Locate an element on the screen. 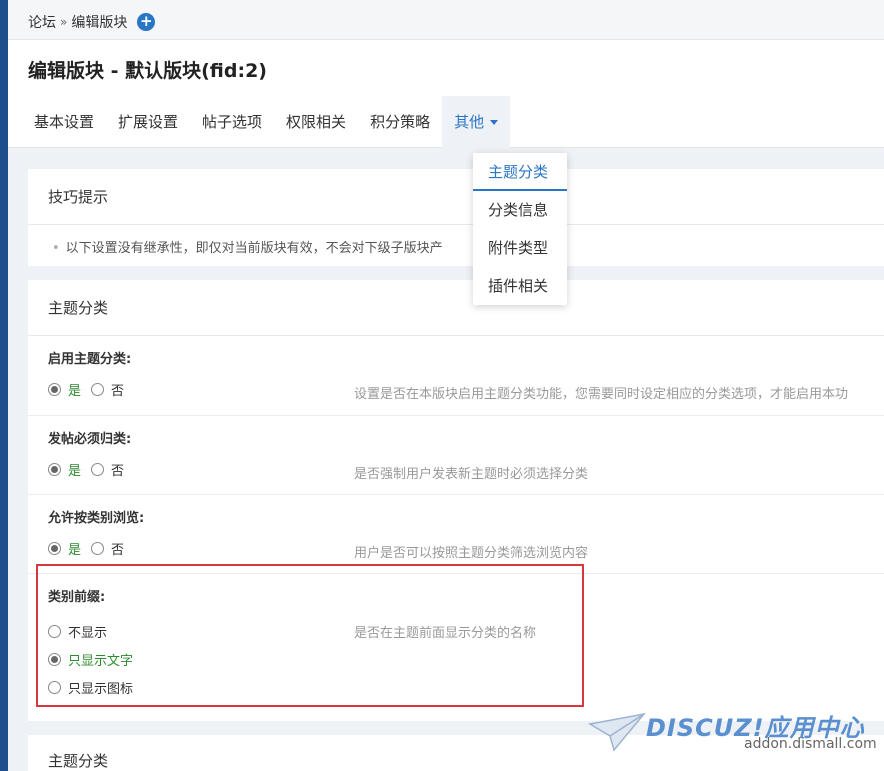  tab-bar: 基本设置 扩展设置 帖子选项 权限相关 积分策略 其他 is located at coordinates (266, 122).